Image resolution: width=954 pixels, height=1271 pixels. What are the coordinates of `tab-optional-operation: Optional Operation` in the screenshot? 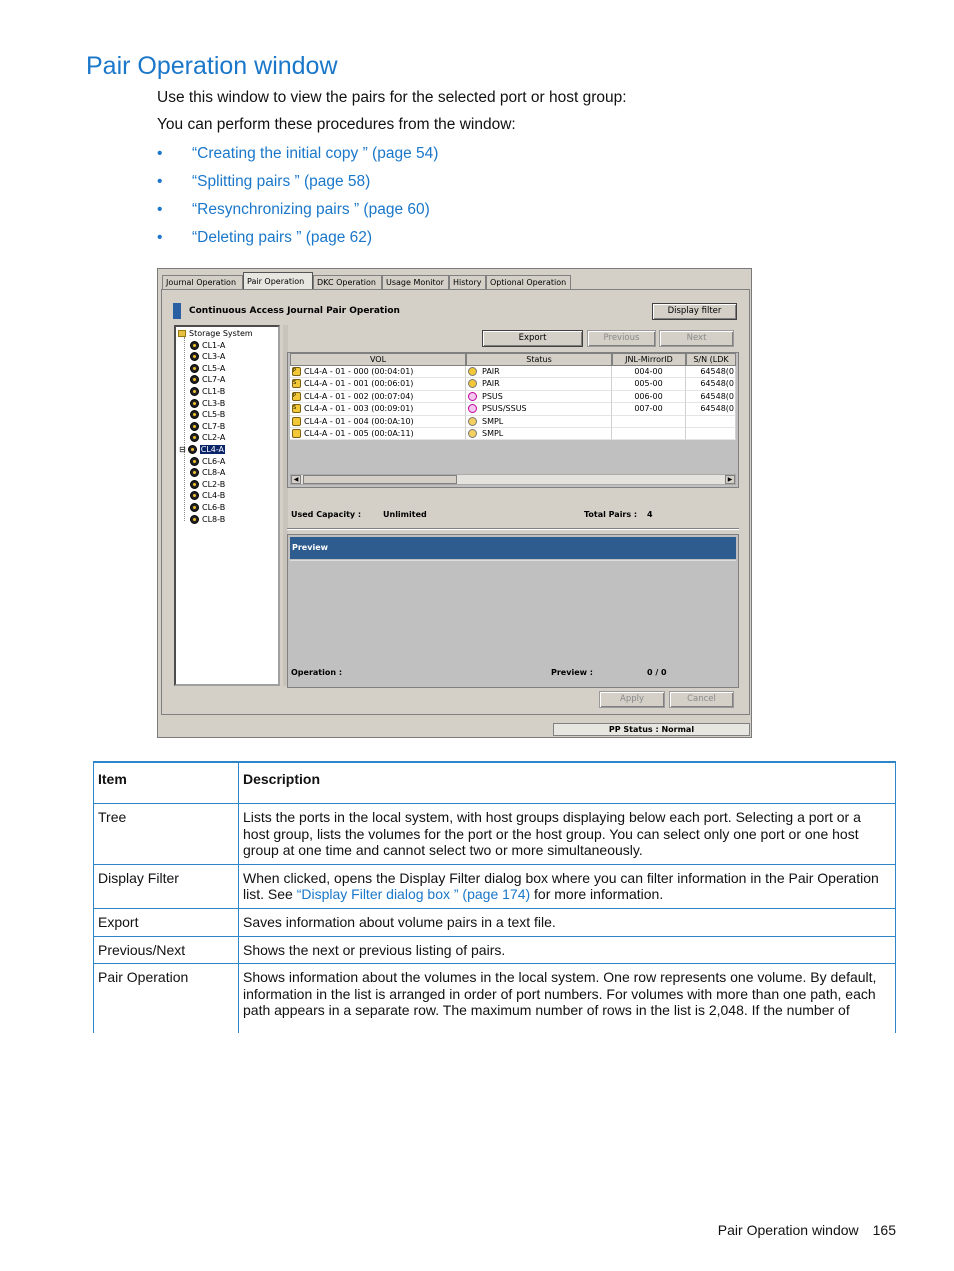 It's located at (528, 282).